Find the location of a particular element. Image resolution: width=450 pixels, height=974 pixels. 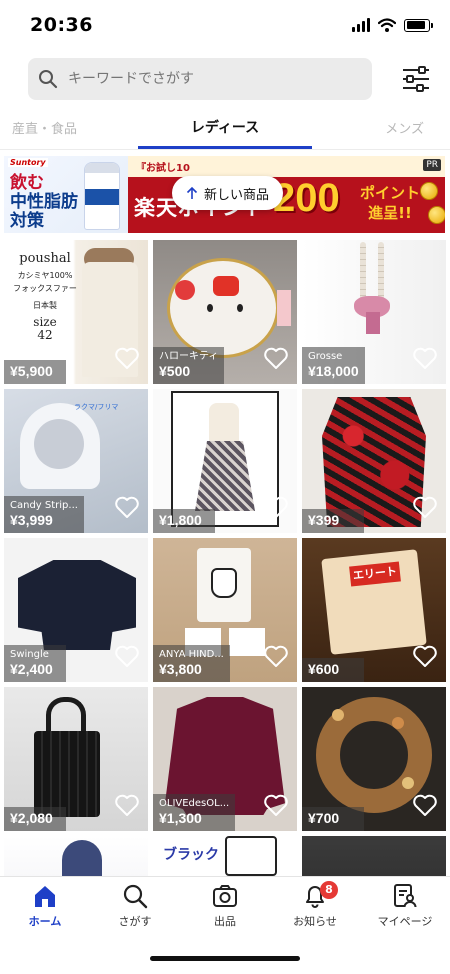

ad-bottle-image is located at coordinates (102, 196).